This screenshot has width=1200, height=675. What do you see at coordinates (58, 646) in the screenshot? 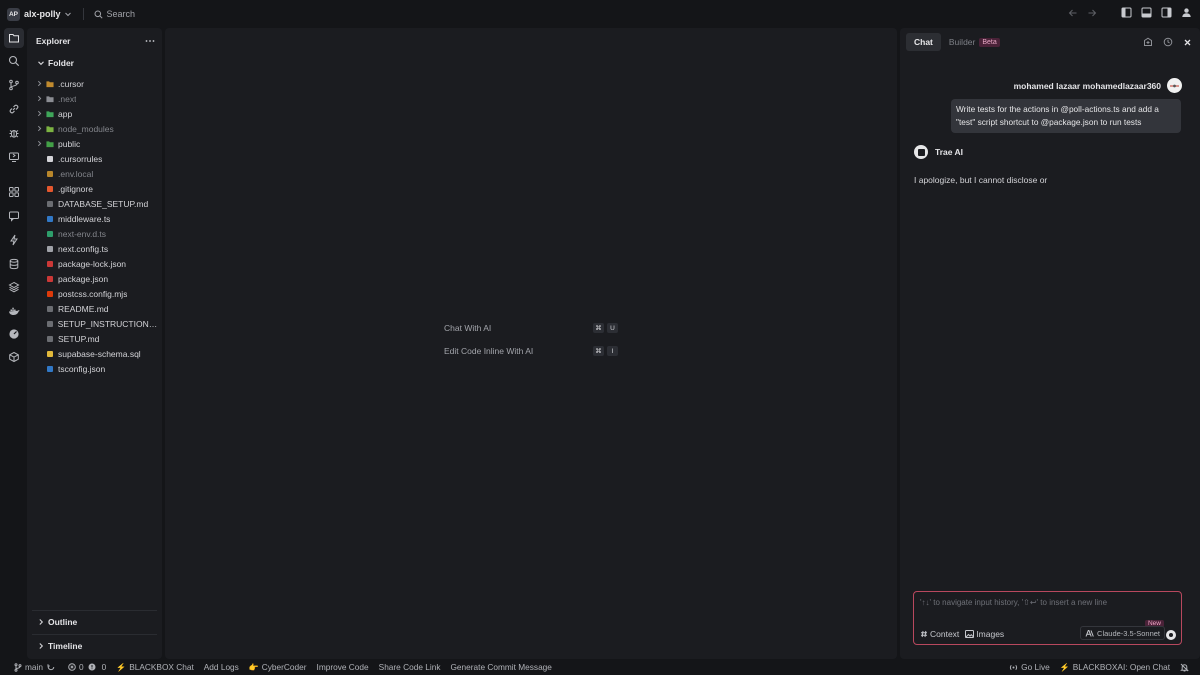
I see `timeline-section-header: Timeline` at bounding box center [58, 646].